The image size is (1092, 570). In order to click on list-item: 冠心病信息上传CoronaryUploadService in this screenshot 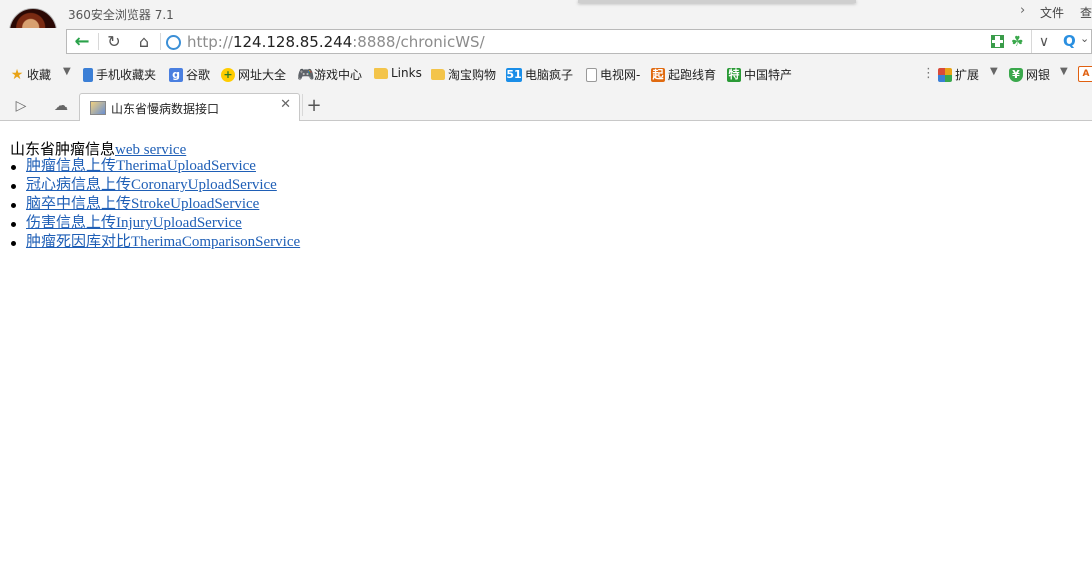, I will do `click(150, 185)`.